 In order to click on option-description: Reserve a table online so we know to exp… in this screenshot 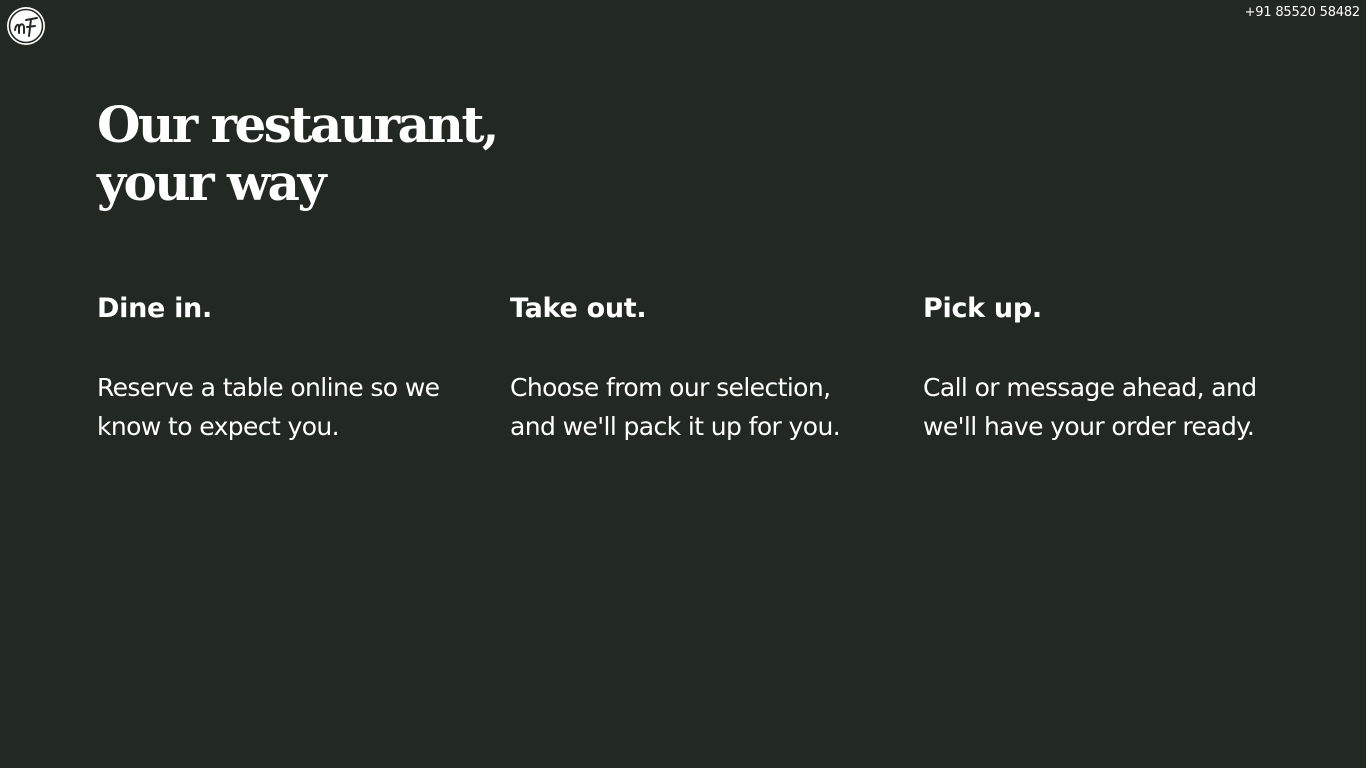, I will do `click(268, 407)`.